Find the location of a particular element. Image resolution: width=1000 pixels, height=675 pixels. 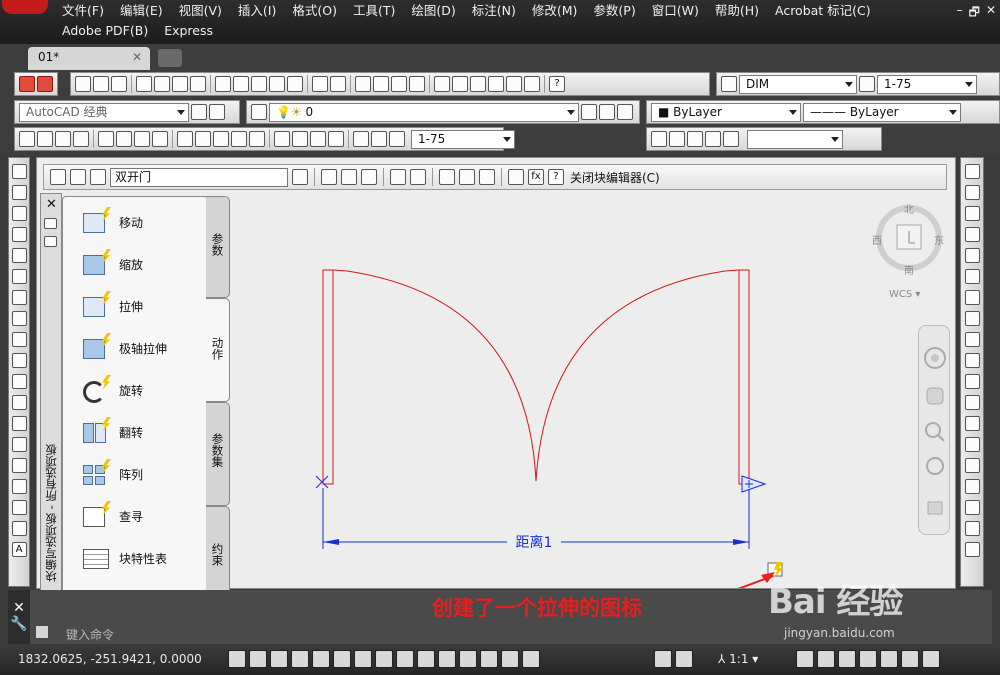

menu-draw: 绘图(D) is located at coordinates (433, 11).